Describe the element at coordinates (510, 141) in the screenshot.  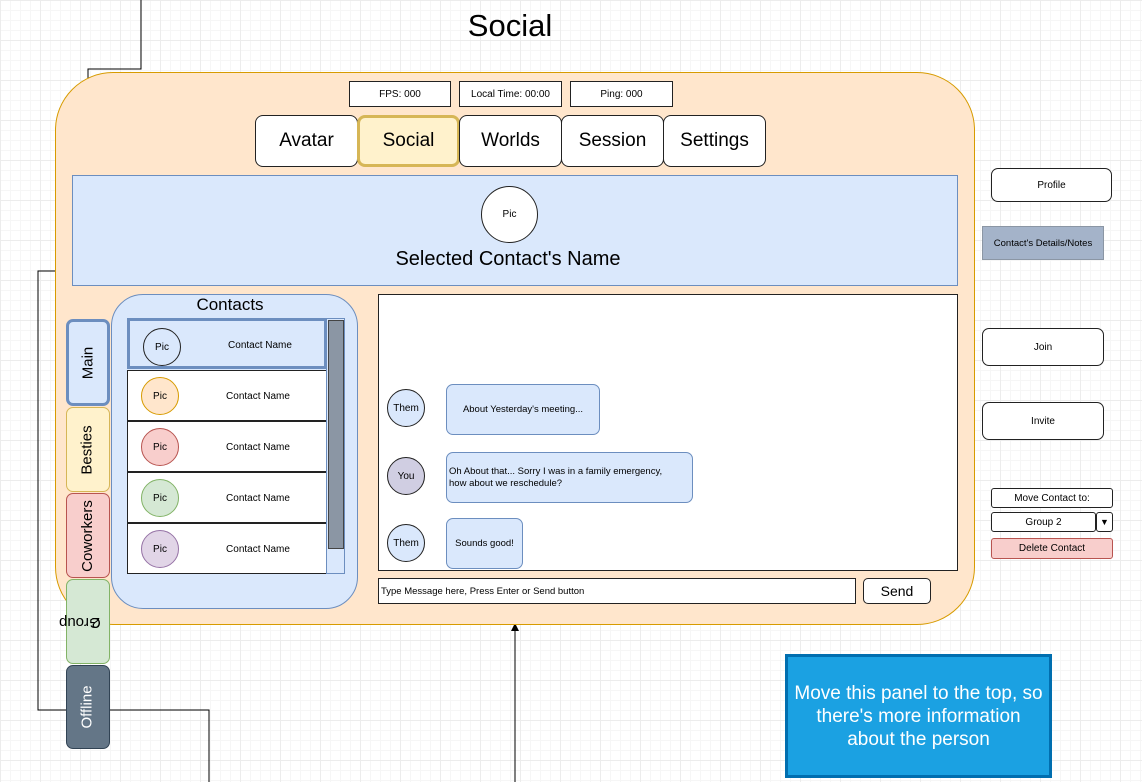
I see `tab-worlds: Worlds` at that location.